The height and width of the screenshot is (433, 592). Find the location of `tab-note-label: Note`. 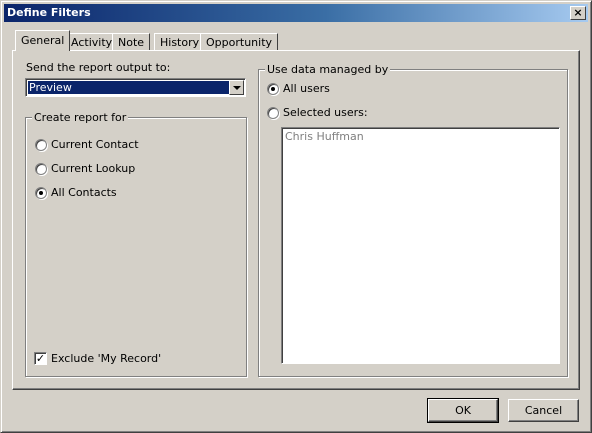

tab-note-label: Note is located at coordinates (131, 42).